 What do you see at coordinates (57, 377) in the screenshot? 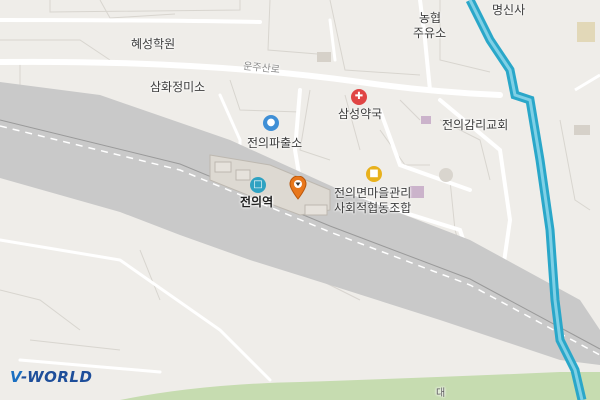
I see `logo-suffix: -WORLD` at bounding box center [57, 377].